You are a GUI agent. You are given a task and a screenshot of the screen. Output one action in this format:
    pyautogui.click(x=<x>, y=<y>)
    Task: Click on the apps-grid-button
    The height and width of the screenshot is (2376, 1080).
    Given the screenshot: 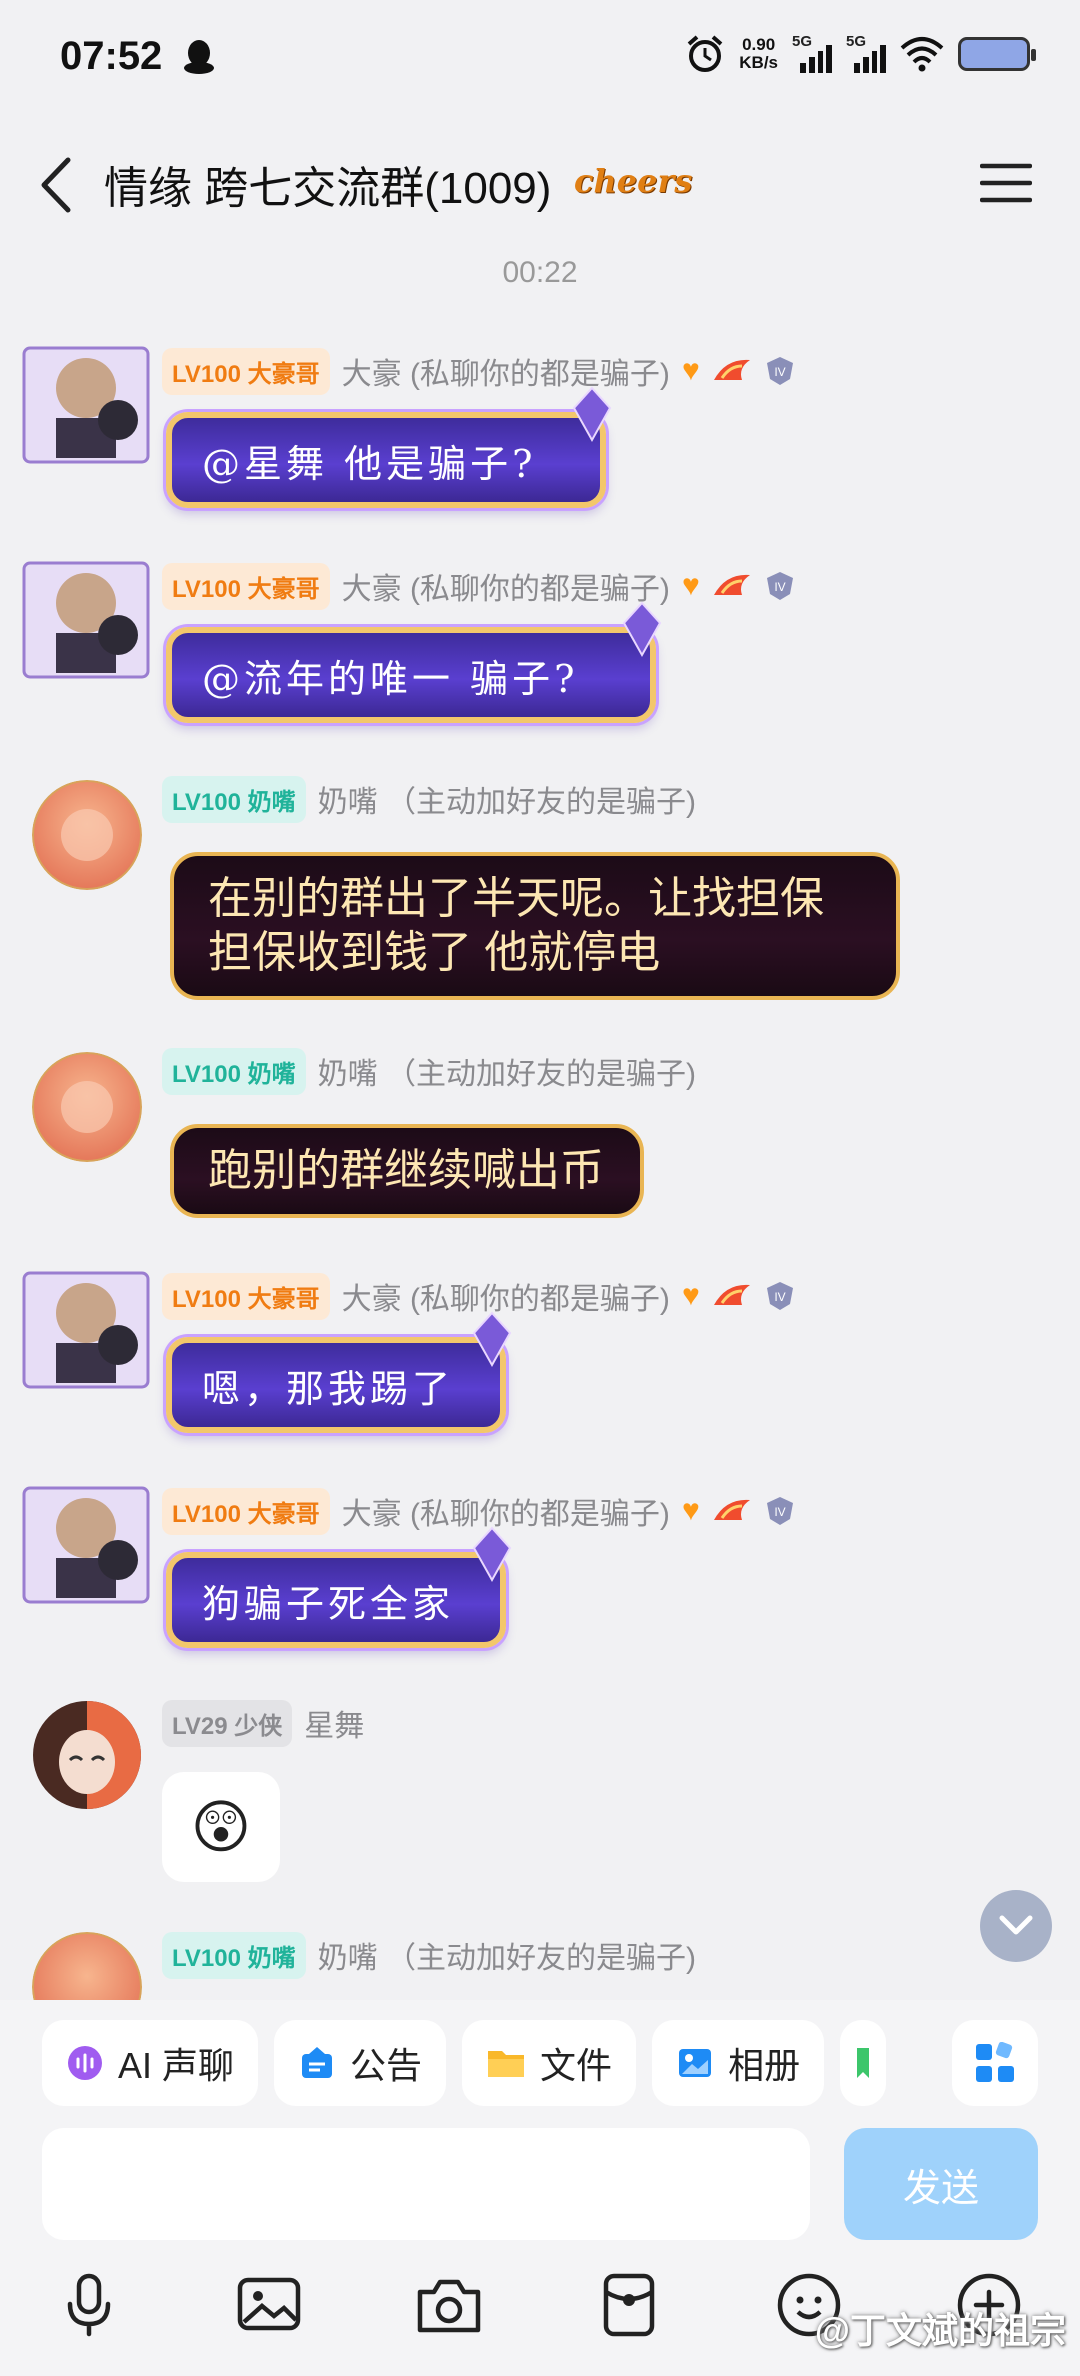 What is the action you would take?
    pyautogui.click(x=995, y=2063)
    